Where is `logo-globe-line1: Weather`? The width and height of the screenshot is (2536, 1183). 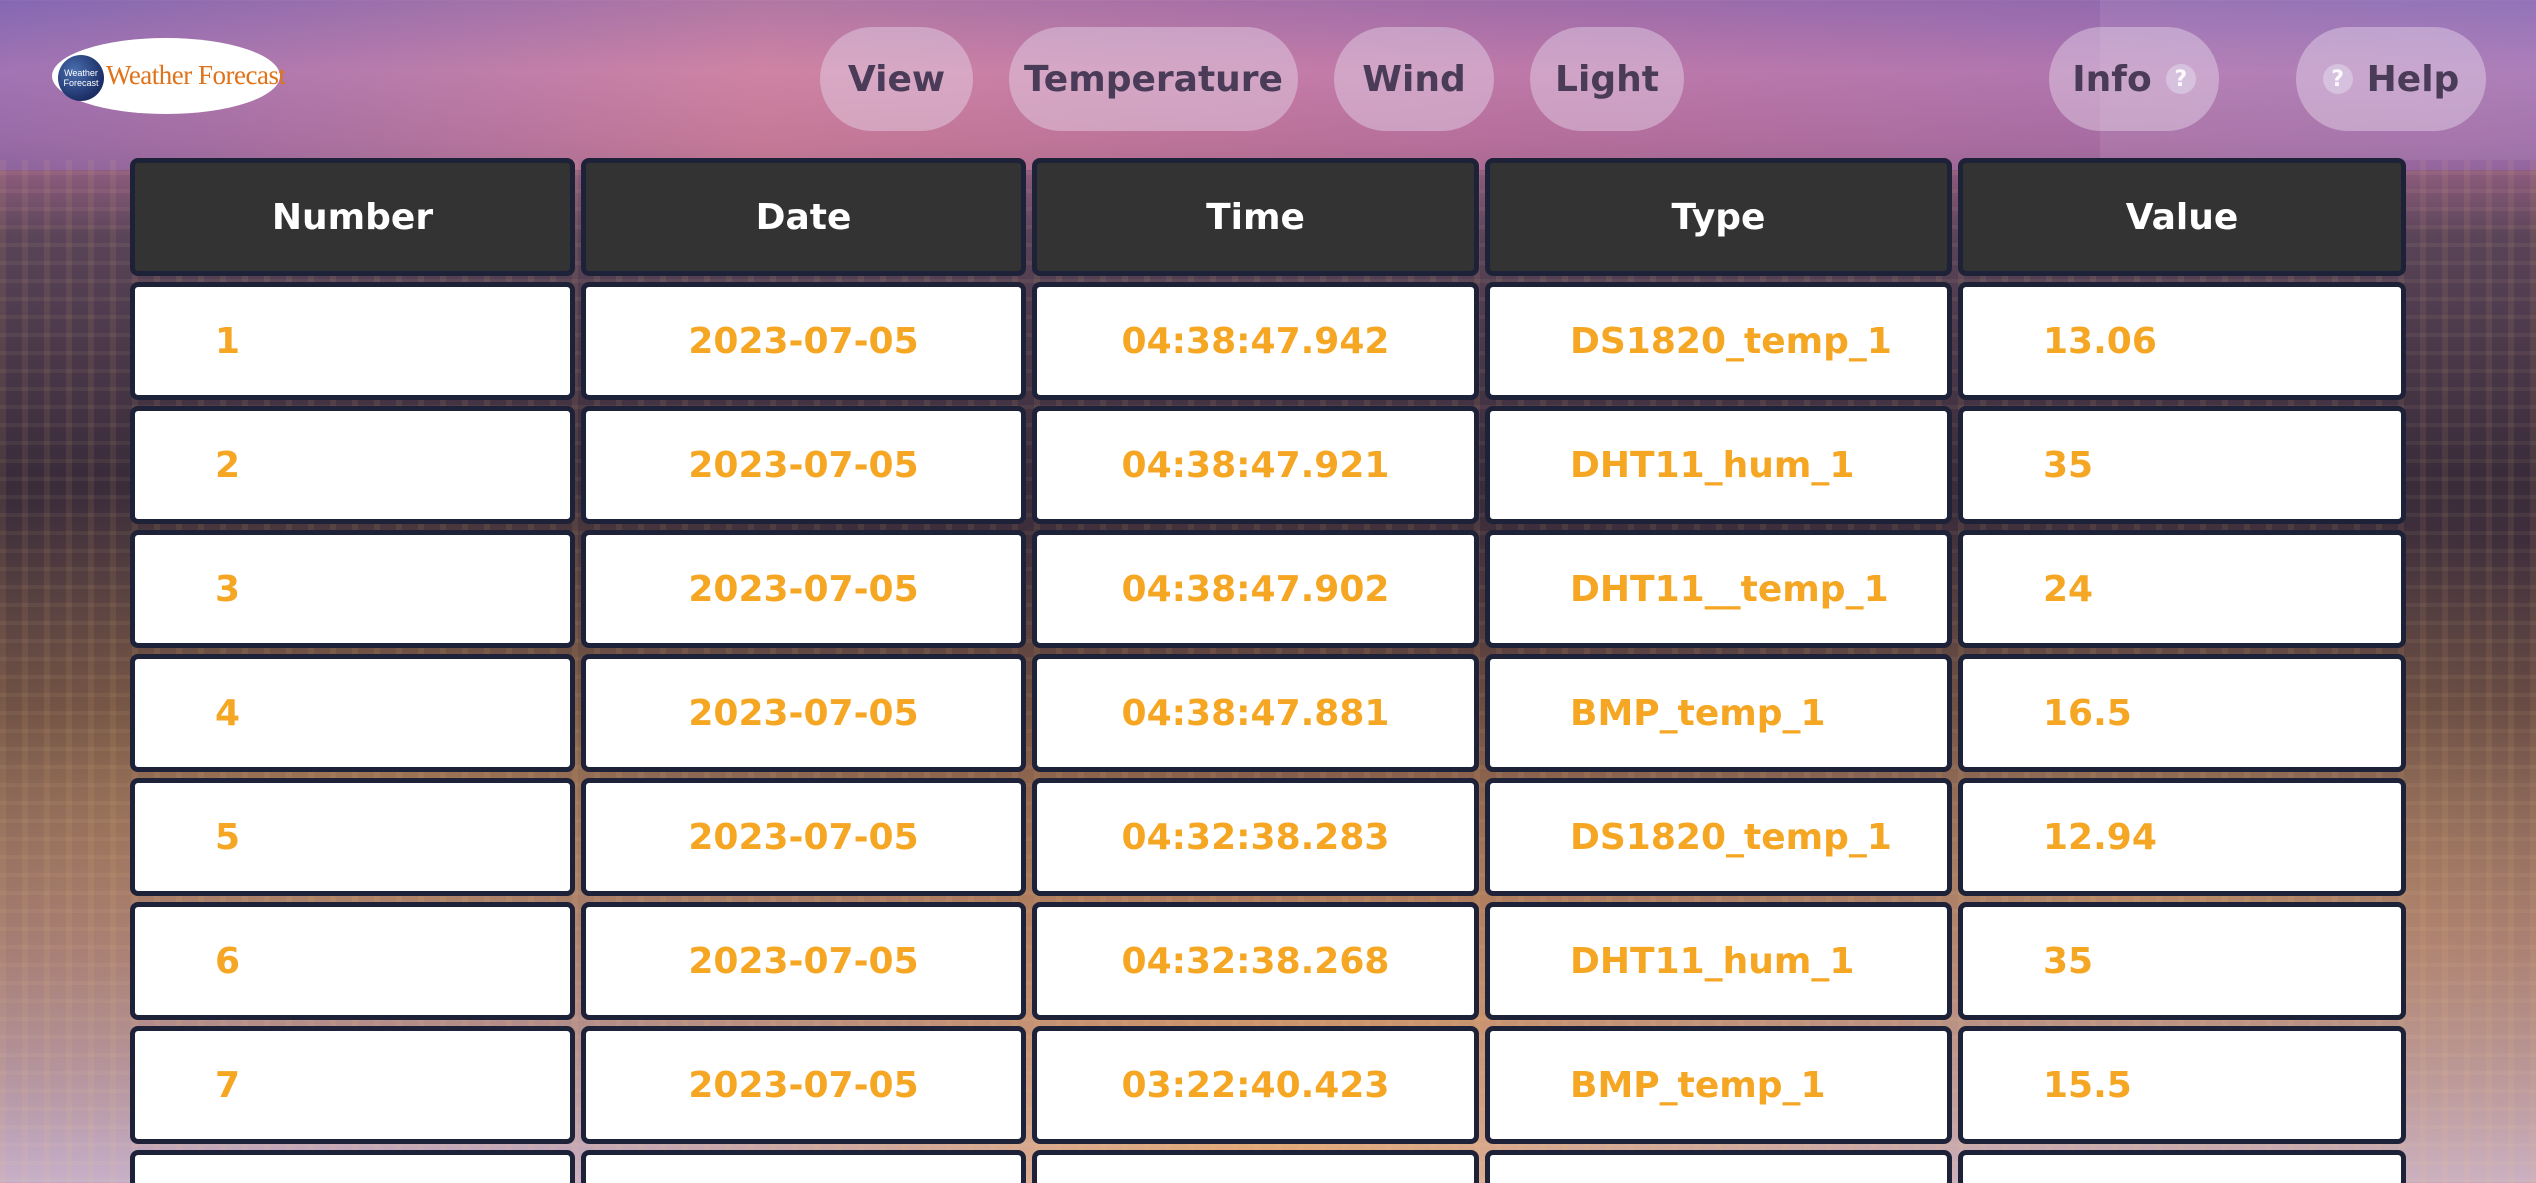
logo-globe-line1: Weather is located at coordinates (81, 73).